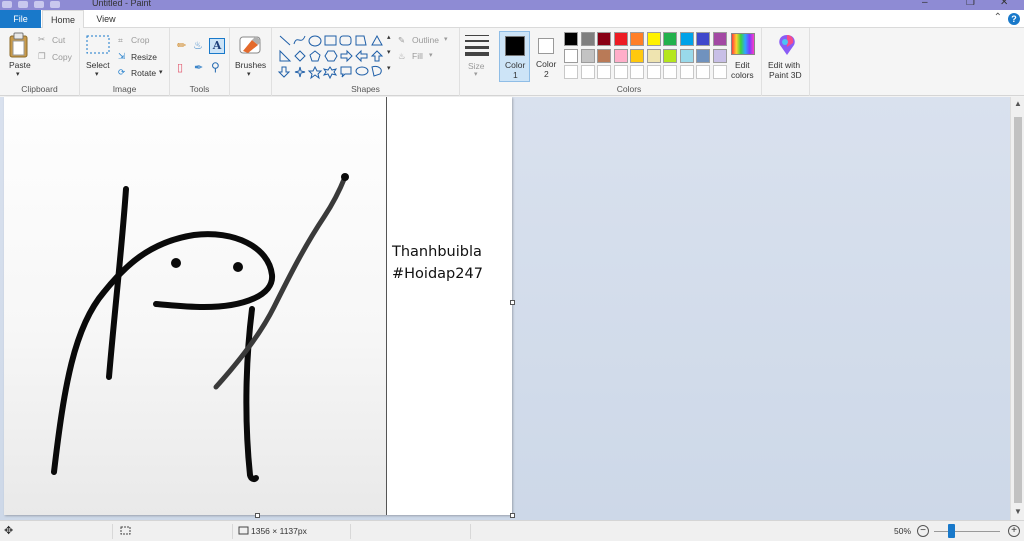 The height and width of the screenshot is (541, 1024). I want to click on resize-handle-bottom, so click(257, 515).